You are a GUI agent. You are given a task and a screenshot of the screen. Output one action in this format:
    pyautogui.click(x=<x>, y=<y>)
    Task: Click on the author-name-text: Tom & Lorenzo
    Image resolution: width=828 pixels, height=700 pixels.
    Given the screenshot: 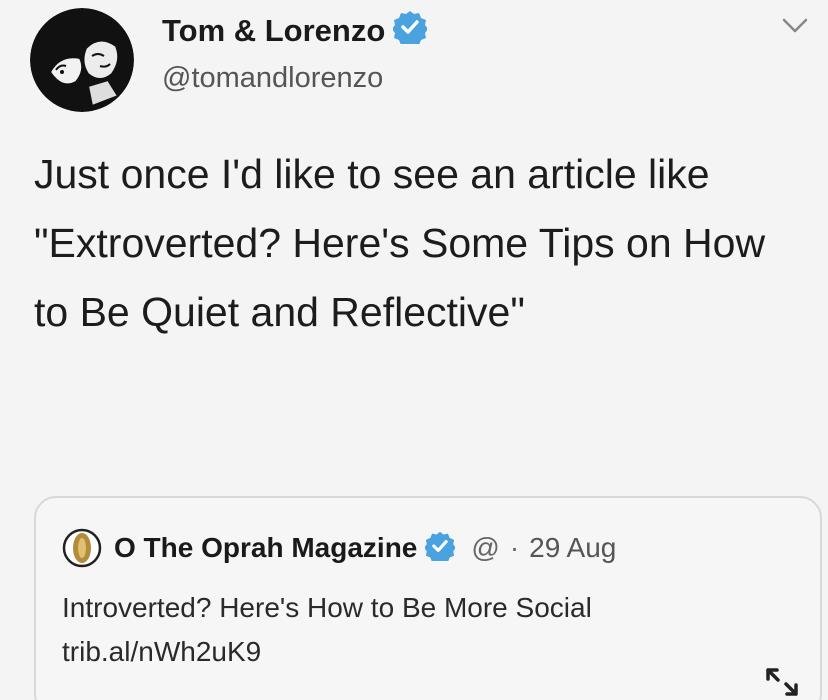 What is the action you would take?
    pyautogui.click(x=274, y=30)
    